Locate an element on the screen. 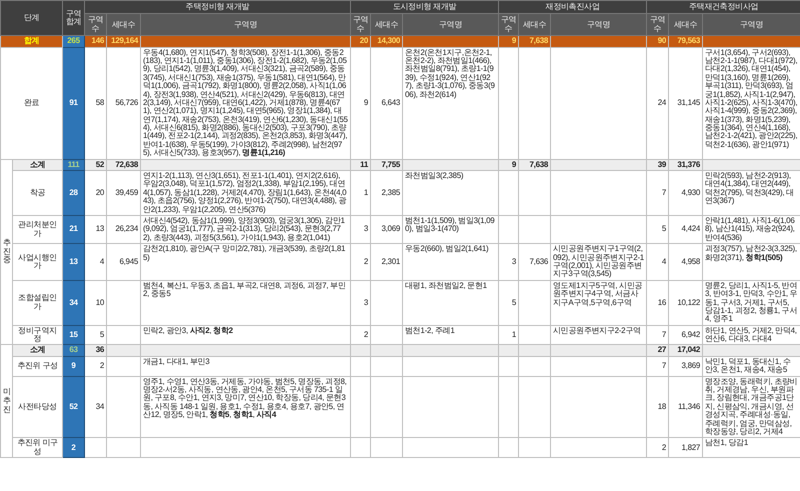  household-cell: 11,346 is located at coordinates (685, 407).